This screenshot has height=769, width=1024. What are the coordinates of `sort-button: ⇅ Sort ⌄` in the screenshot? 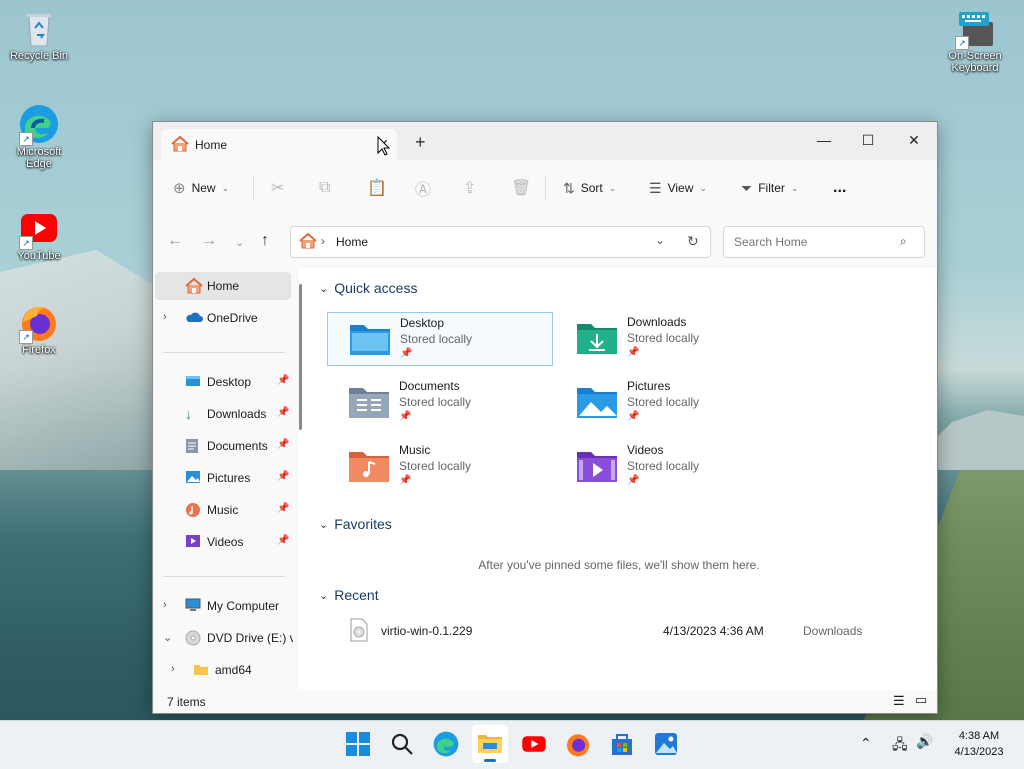 It's located at (589, 188).